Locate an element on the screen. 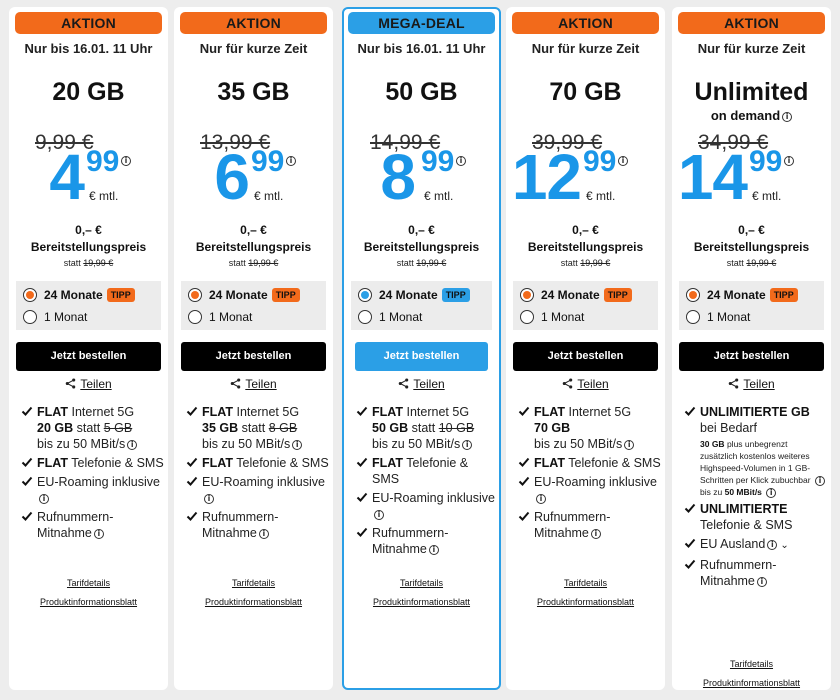 This screenshot has height=700, width=840. price-integer: 12 is located at coordinates (546, 177).